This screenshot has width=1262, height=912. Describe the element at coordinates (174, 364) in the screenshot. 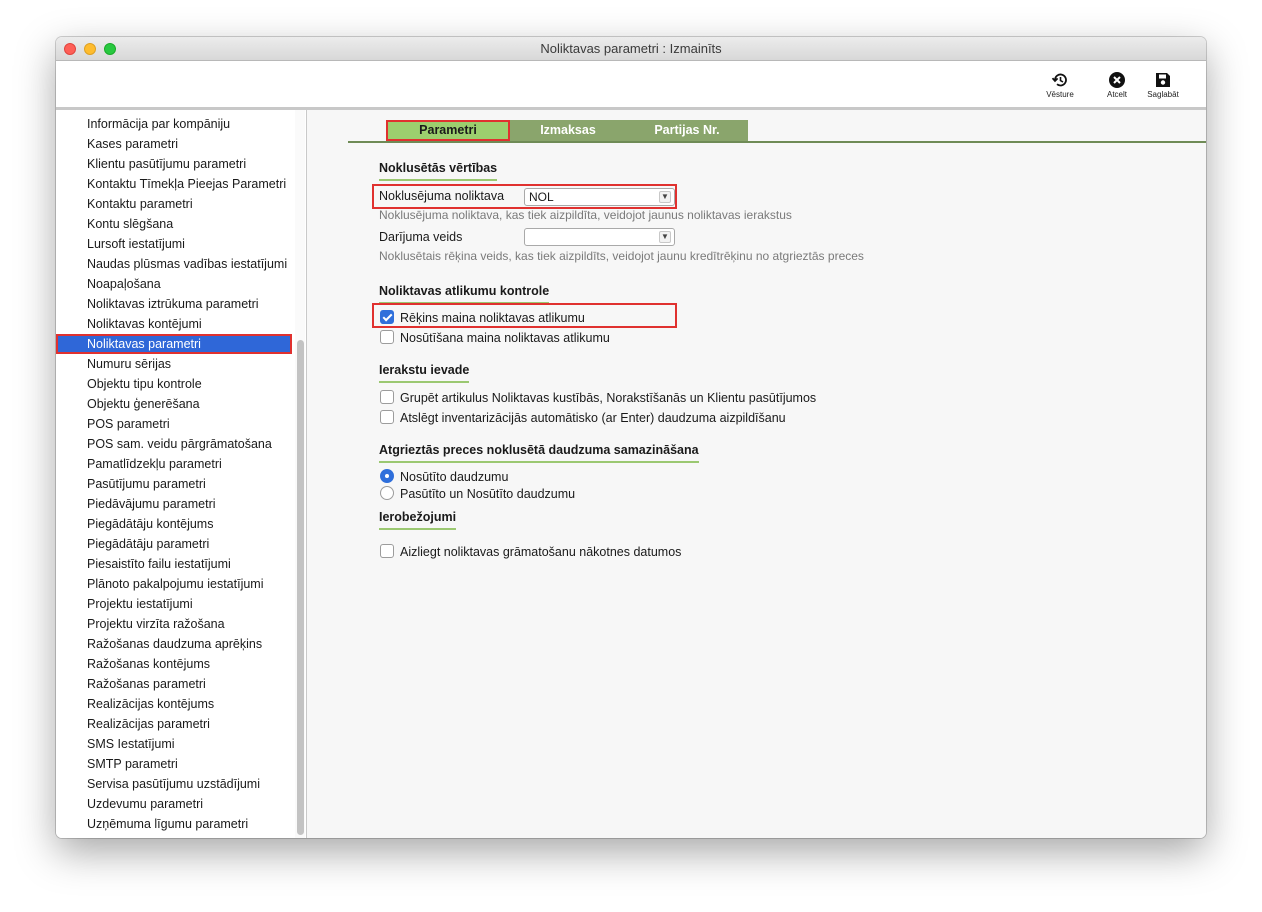

I see `sidebar-item: Numuru sērijas` at that location.